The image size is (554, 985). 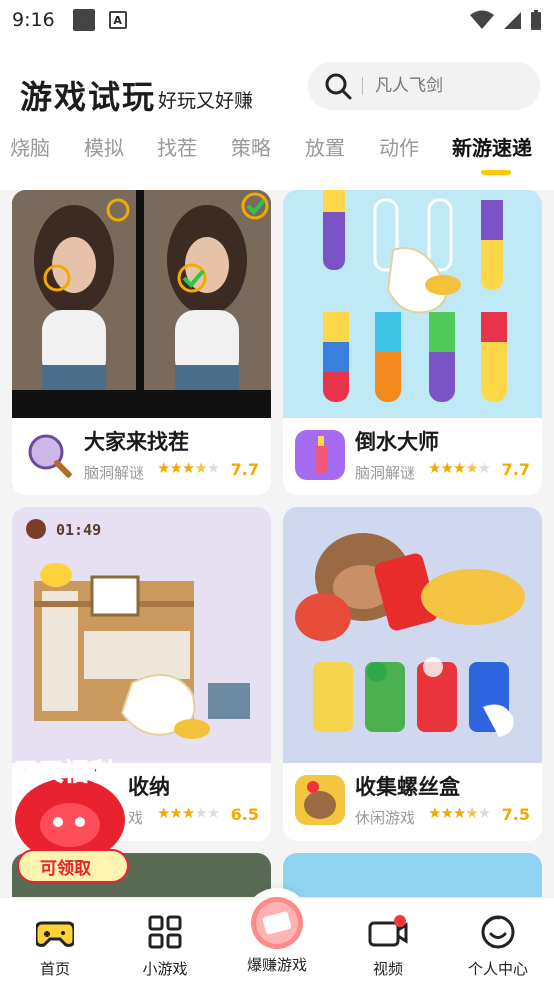 I want to click on promo-claim-button: 可领取, so click(x=65, y=866).